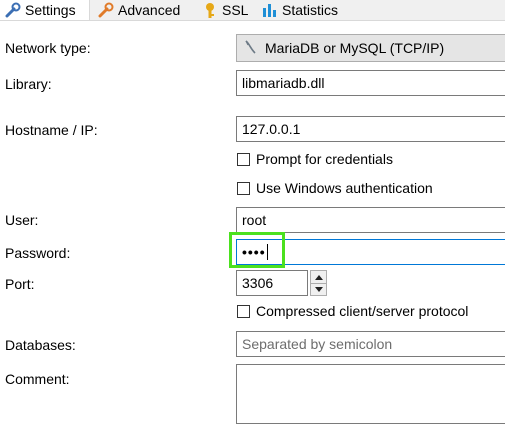 The height and width of the screenshot is (424, 505). Describe the element at coordinates (370, 394) in the screenshot. I see `comment-textarea` at that location.